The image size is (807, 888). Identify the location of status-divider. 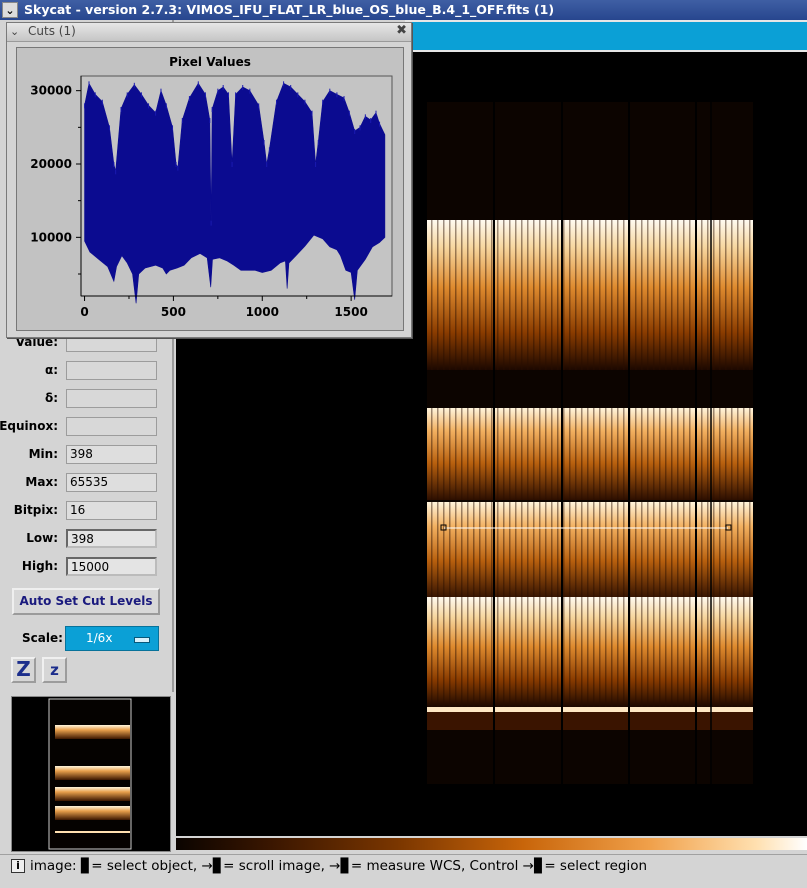
(403, 854).